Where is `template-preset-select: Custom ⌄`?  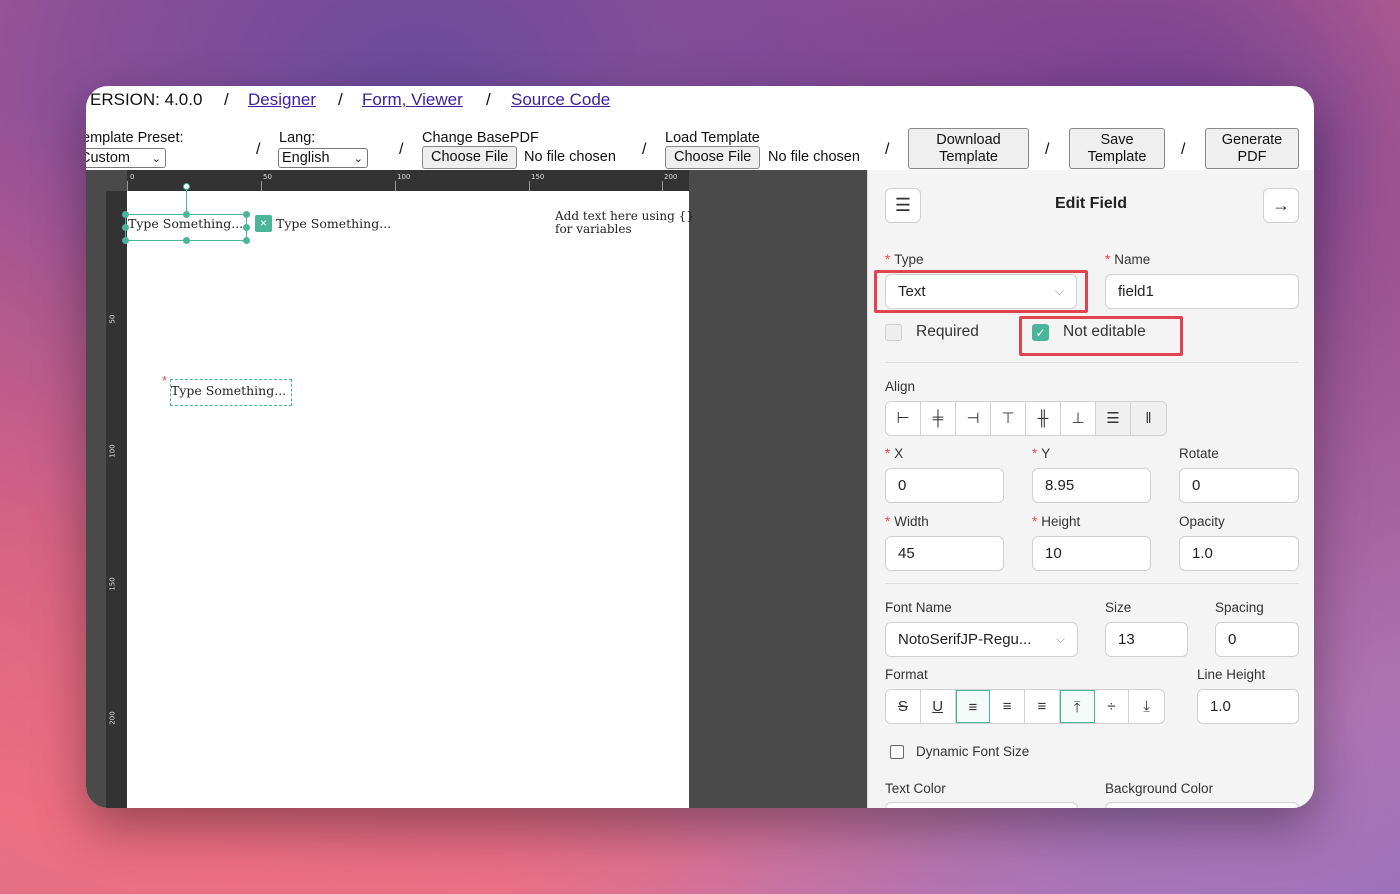
template-preset-select: Custom ⌄ is located at coordinates (126, 158).